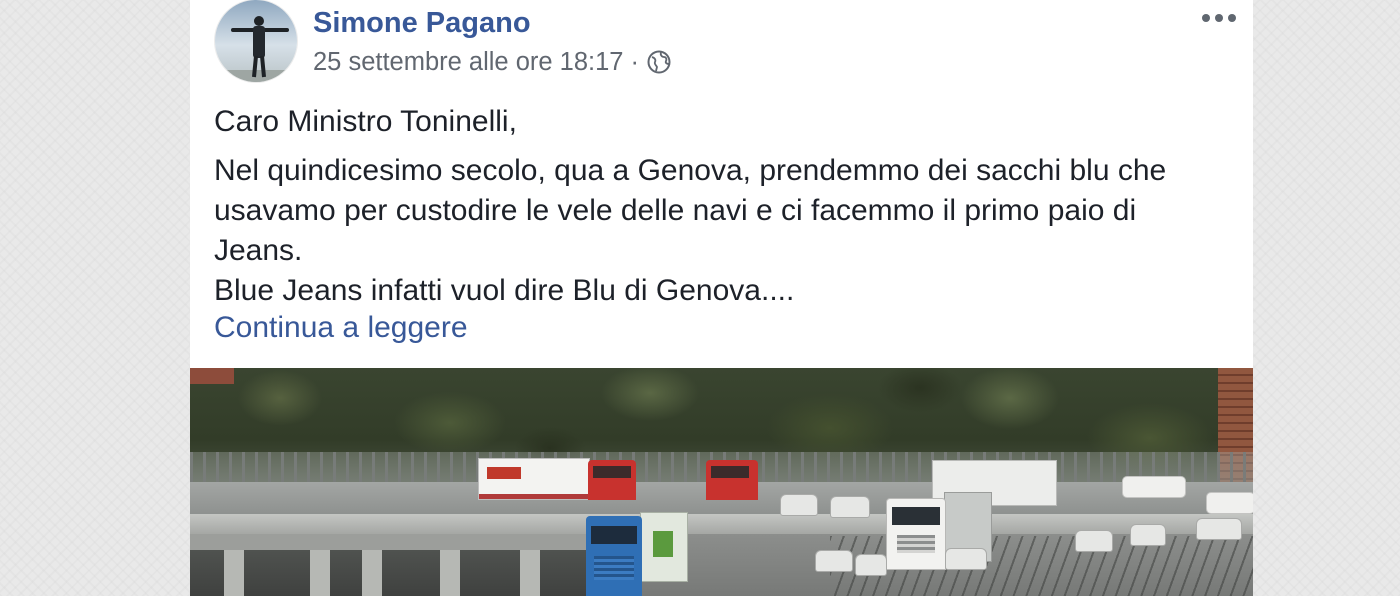 This screenshot has width=1400, height=596. What do you see at coordinates (659, 62) in the screenshot?
I see `globe-icon` at bounding box center [659, 62].